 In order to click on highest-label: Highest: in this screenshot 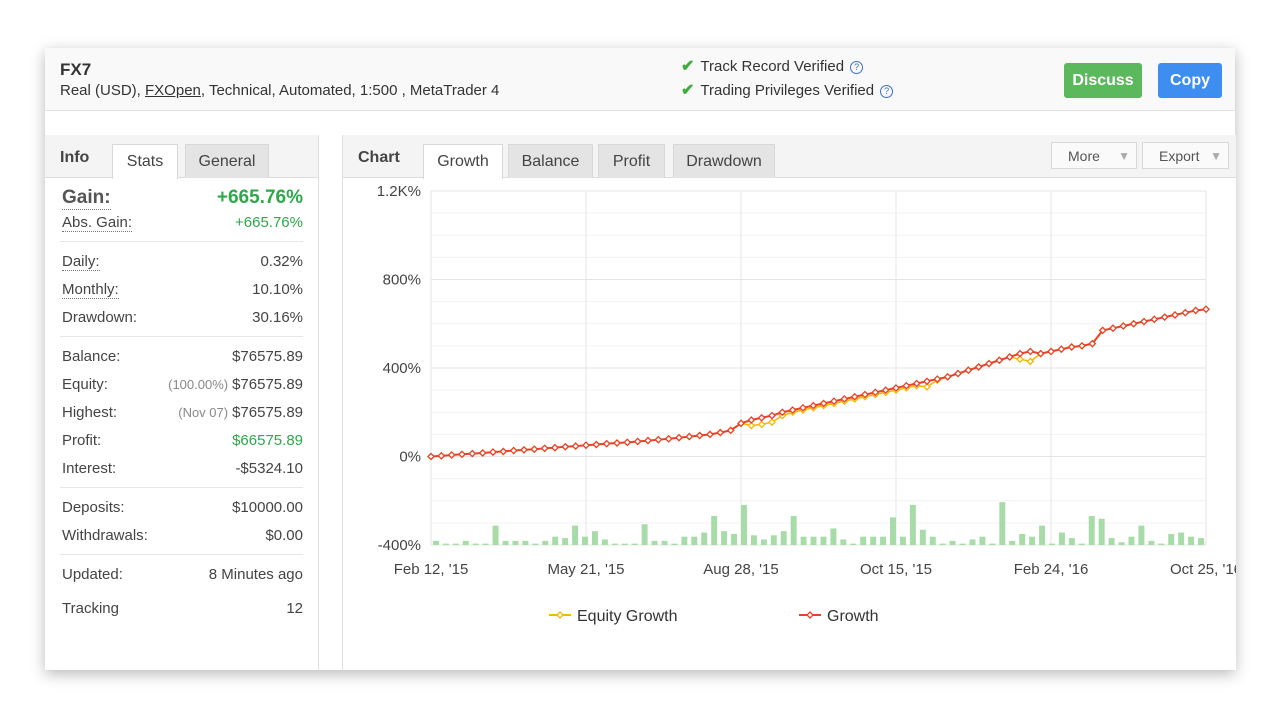, I will do `click(90, 412)`.